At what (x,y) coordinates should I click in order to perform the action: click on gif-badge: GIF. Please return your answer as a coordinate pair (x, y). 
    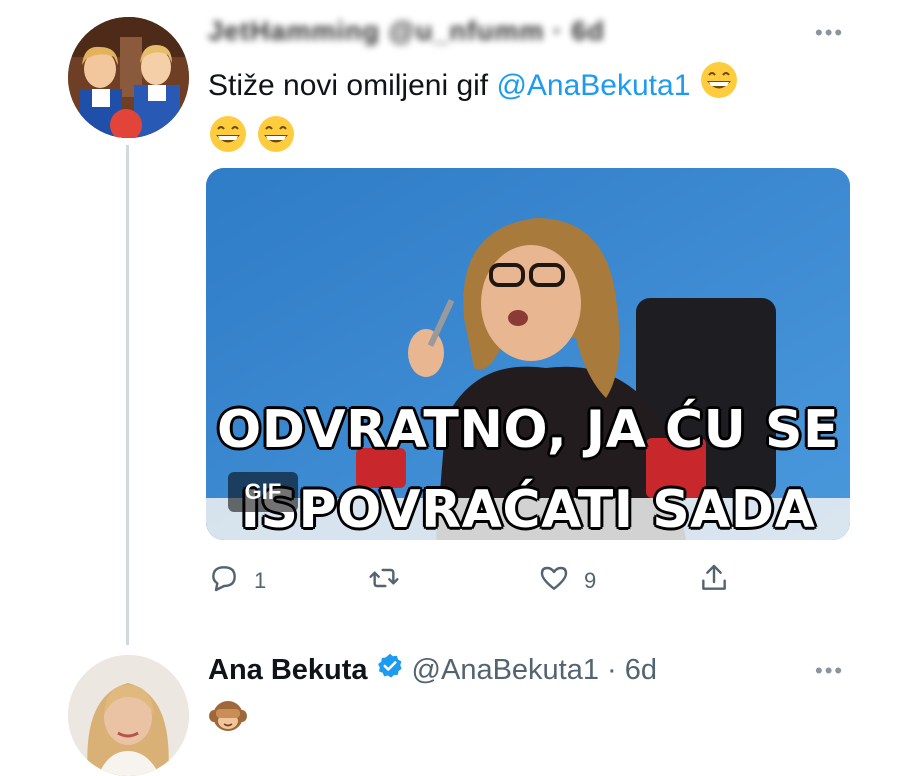
    Looking at the image, I should click on (263, 492).